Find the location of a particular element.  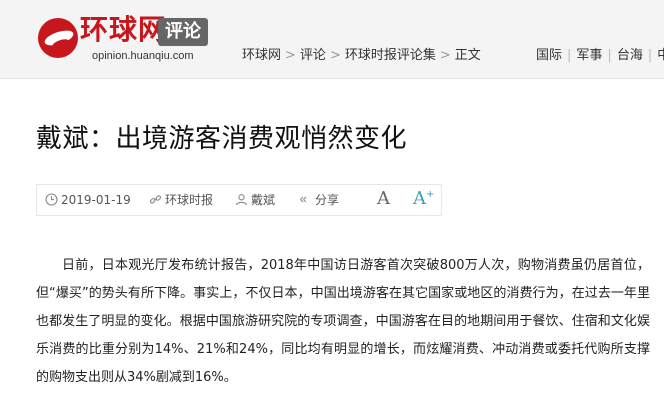

breadcrumb-item-collection: 环球时报评论集 is located at coordinates (390, 55).